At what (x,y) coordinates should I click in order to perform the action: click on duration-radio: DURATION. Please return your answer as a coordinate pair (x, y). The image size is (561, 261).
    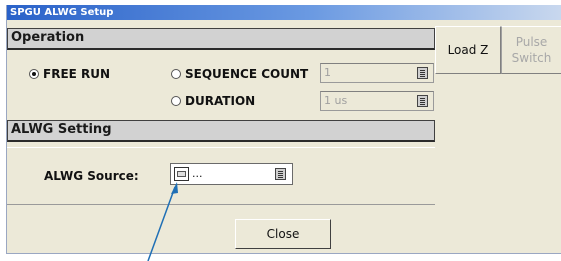
    Looking at the image, I should click on (213, 101).